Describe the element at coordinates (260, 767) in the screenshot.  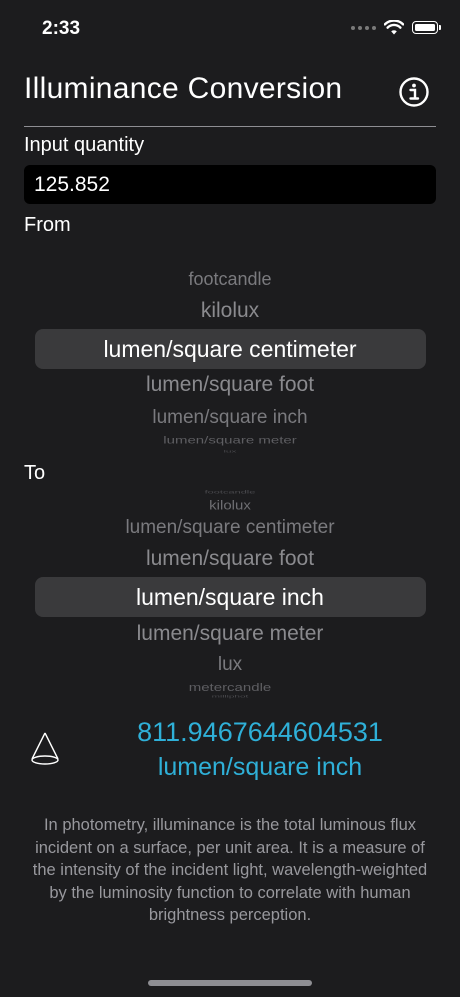
I see `result-unit: lumen/square inch` at that location.